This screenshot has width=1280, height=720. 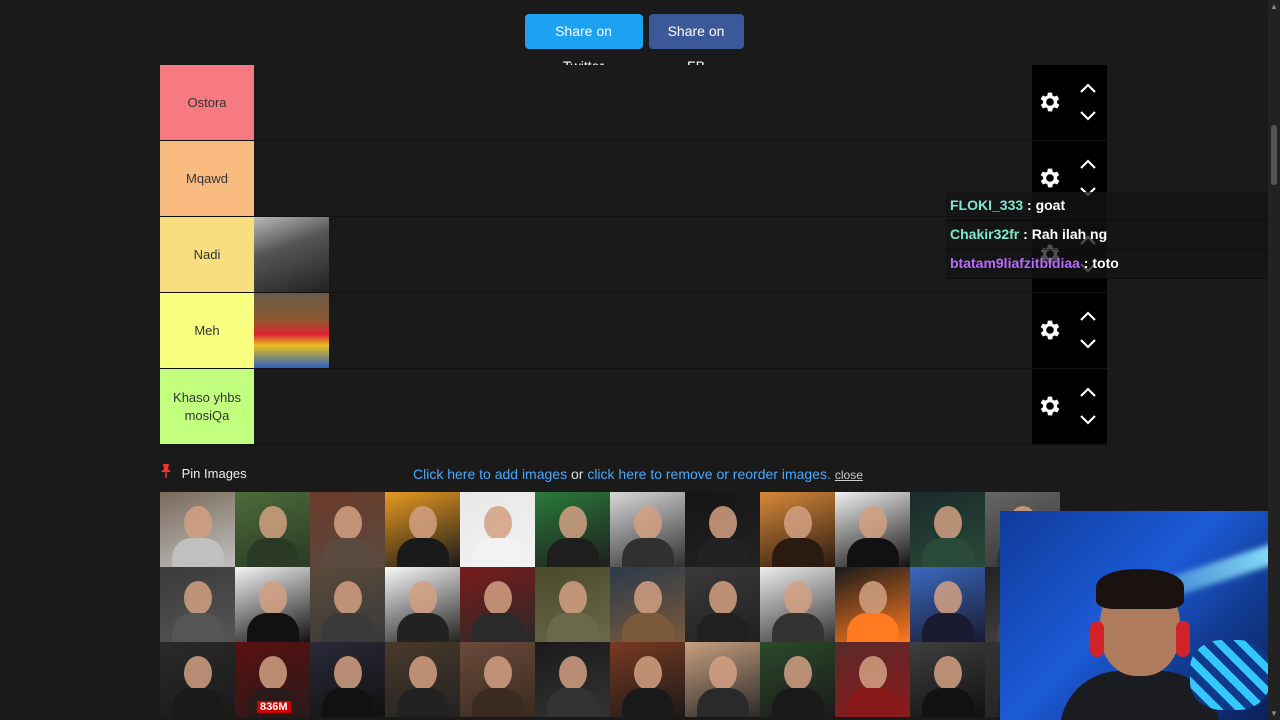 I want to click on scroll-thumb, so click(x=1274, y=155).